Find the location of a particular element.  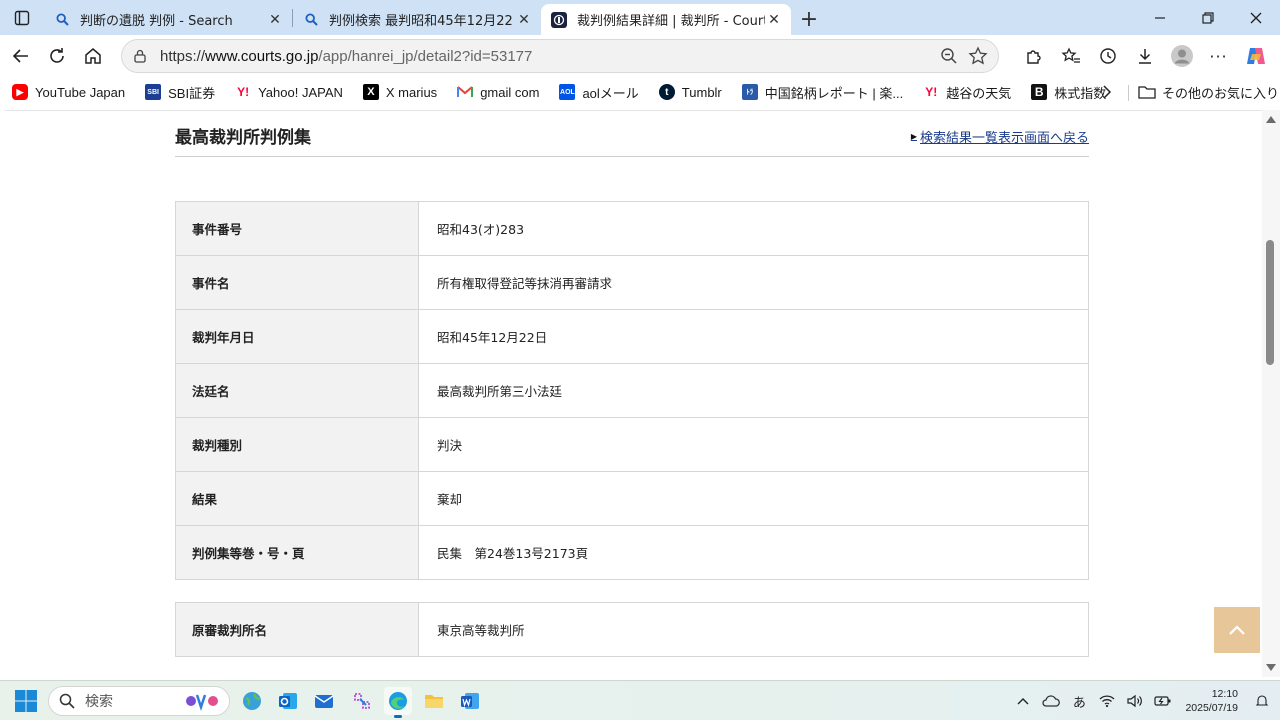

detail-value: 棄却 is located at coordinates (753, 498).